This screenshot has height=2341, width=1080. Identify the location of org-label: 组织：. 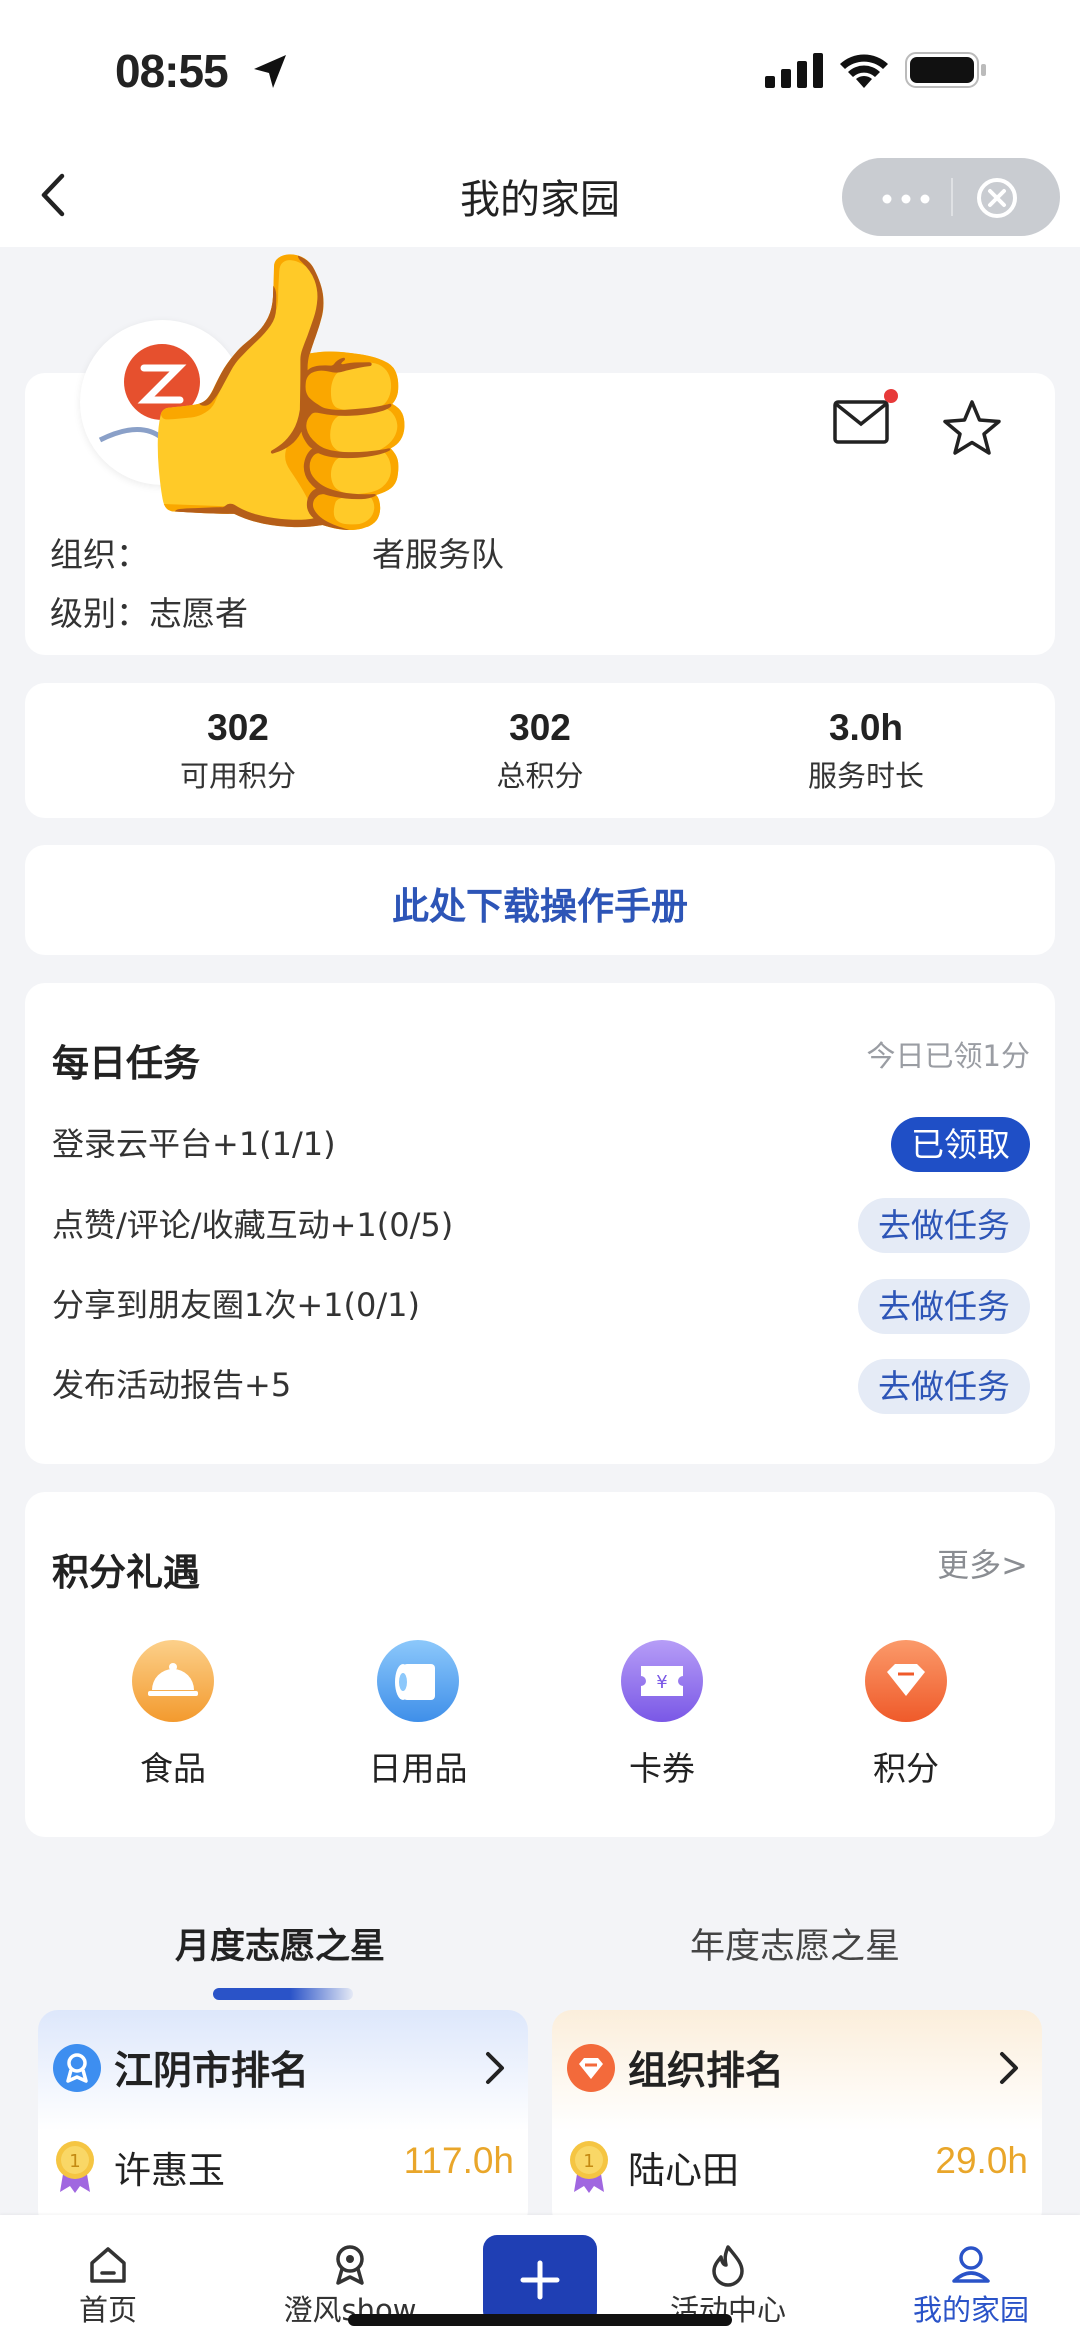
(99, 554).